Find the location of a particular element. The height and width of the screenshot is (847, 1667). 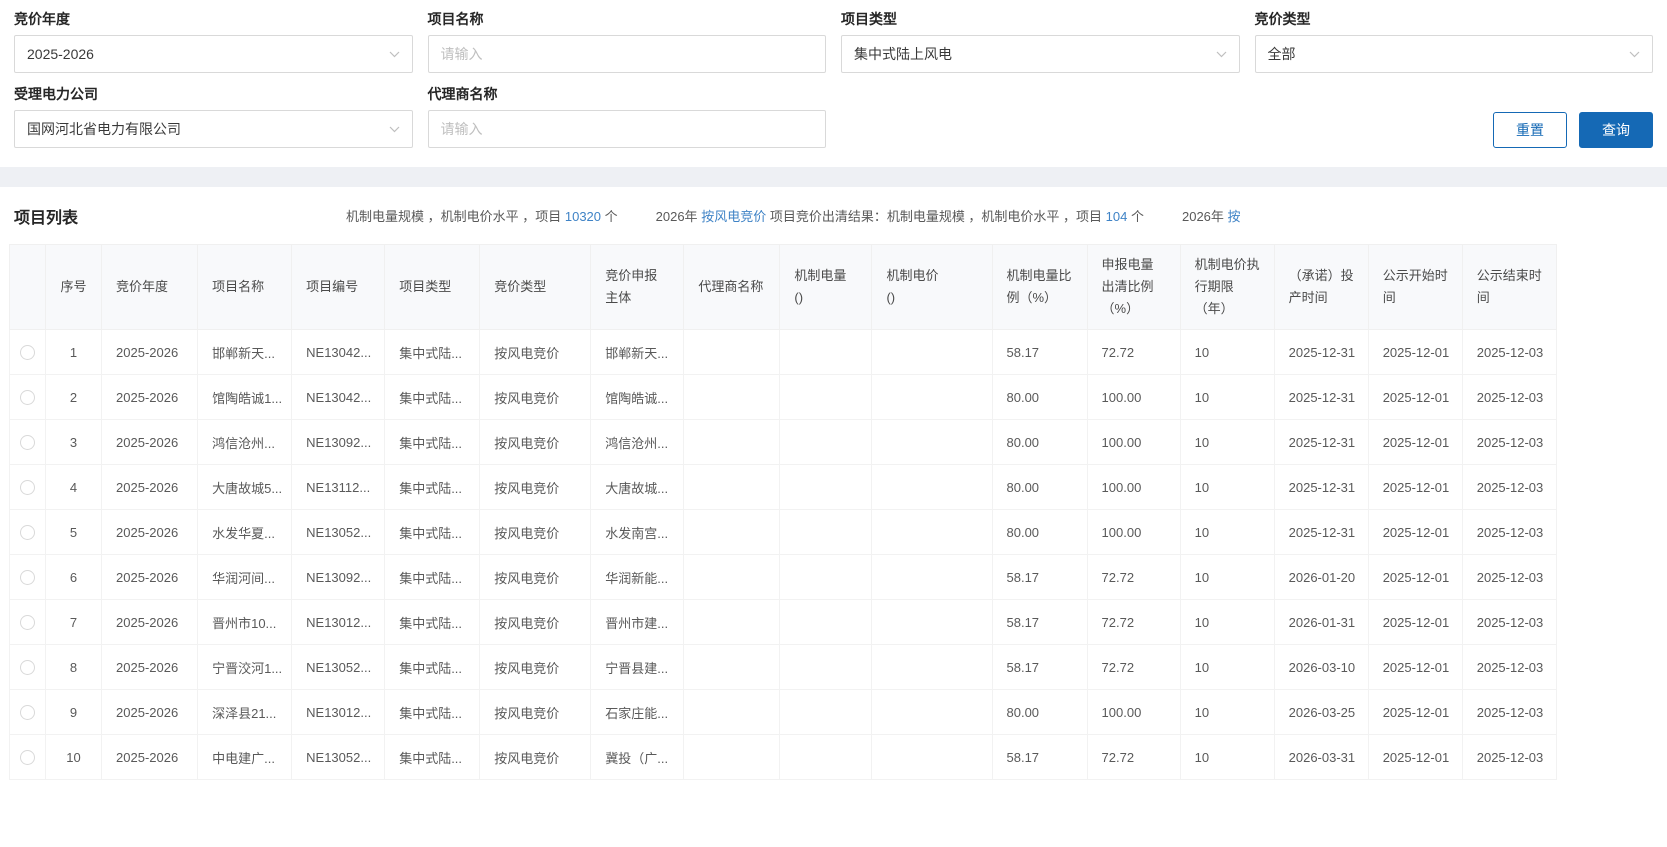

table-cell: 6 is located at coordinates (74, 577).